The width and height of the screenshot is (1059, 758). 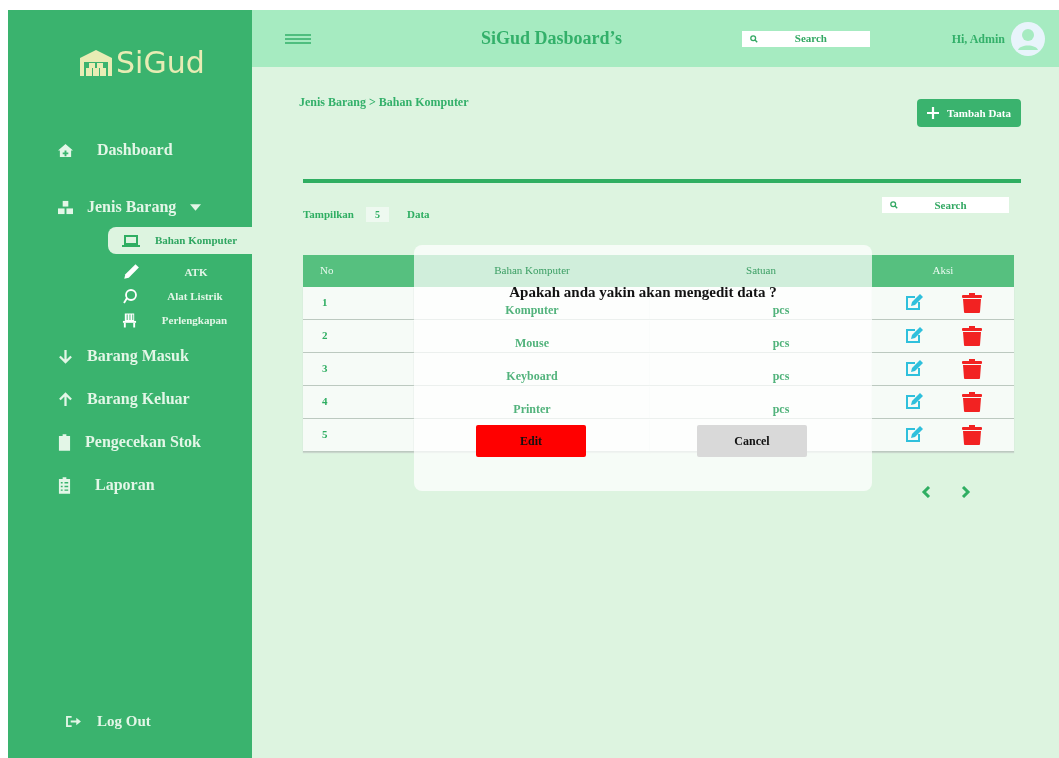 What do you see at coordinates (966, 491) in the screenshot?
I see `next-page-icon` at bounding box center [966, 491].